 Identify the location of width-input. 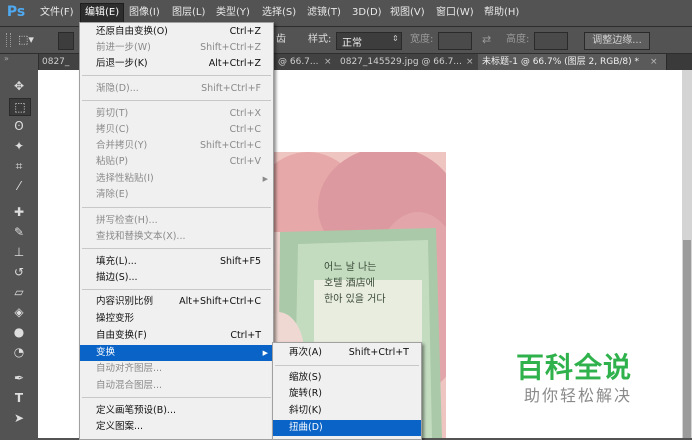
(455, 41).